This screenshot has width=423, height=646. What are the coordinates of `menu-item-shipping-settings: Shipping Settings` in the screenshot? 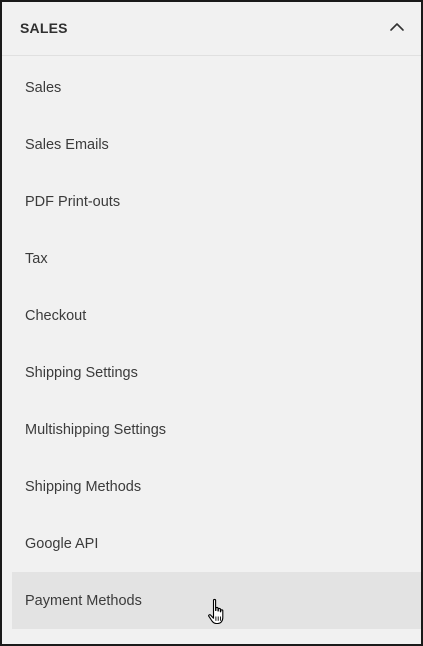 It's located at (216, 372).